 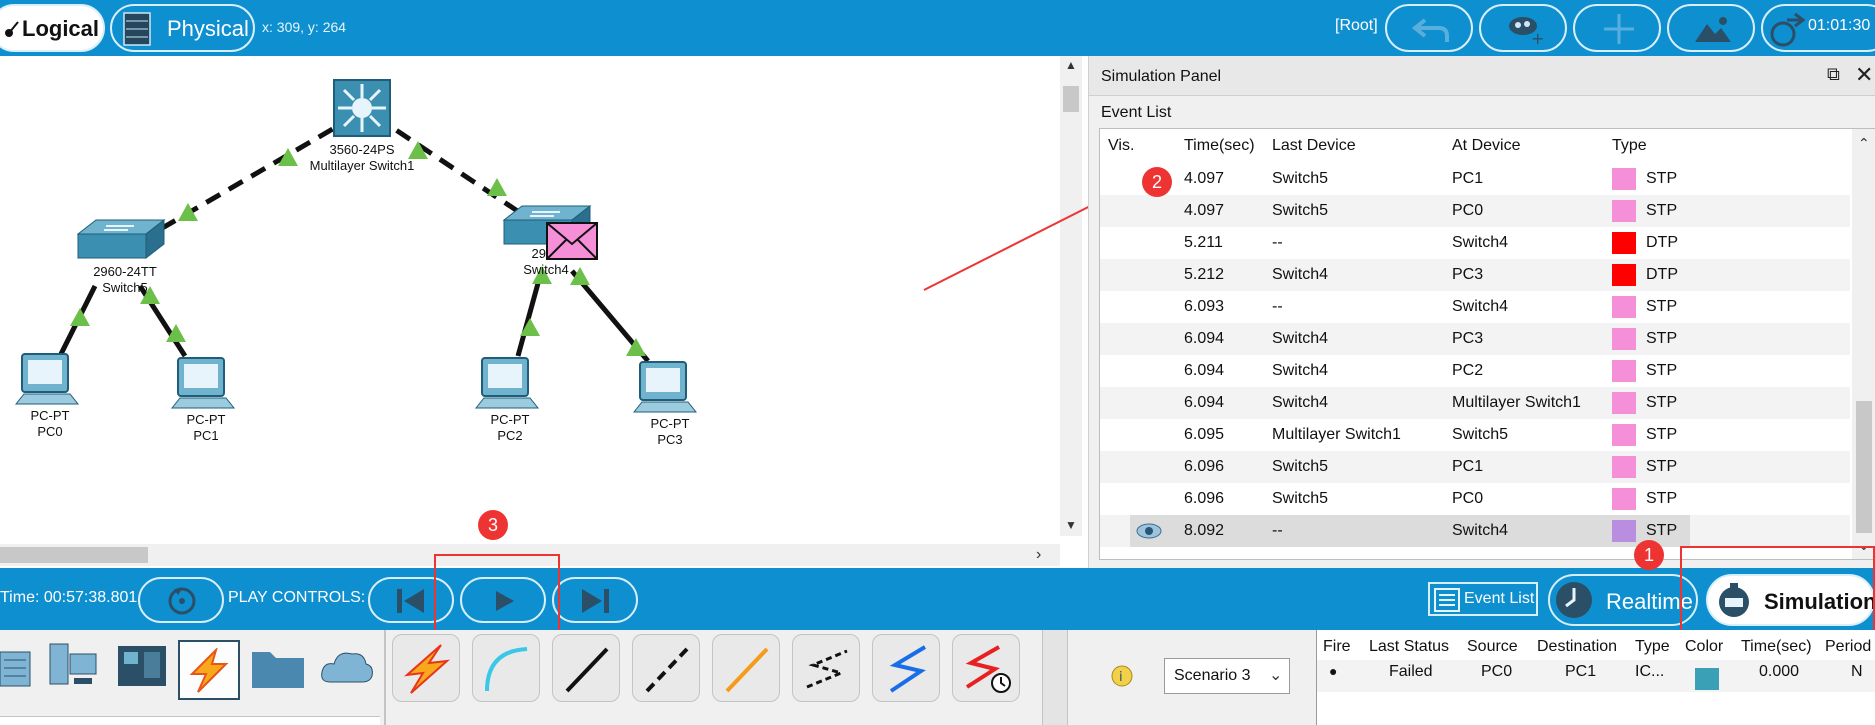 What do you see at coordinates (1429, 28) in the screenshot?
I see `back-button` at bounding box center [1429, 28].